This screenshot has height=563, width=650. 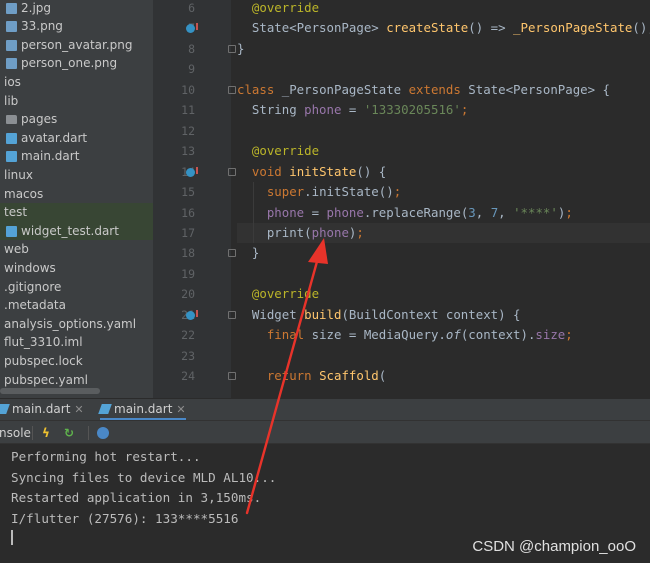 I want to click on code-token: final, so click(x=289, y=335).